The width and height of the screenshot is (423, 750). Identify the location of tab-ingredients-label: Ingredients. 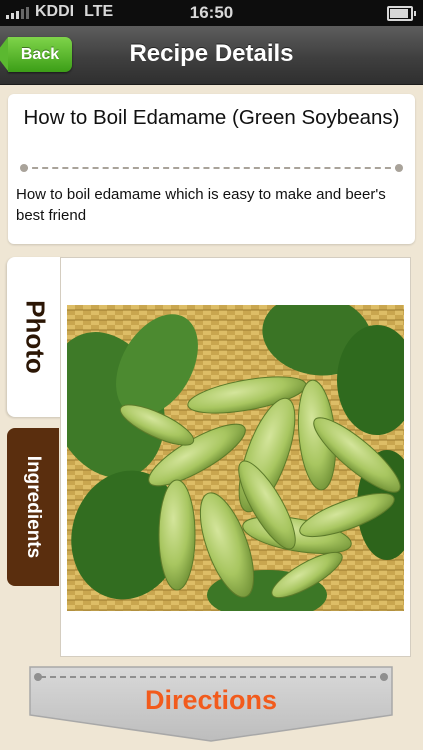
(33, 507).